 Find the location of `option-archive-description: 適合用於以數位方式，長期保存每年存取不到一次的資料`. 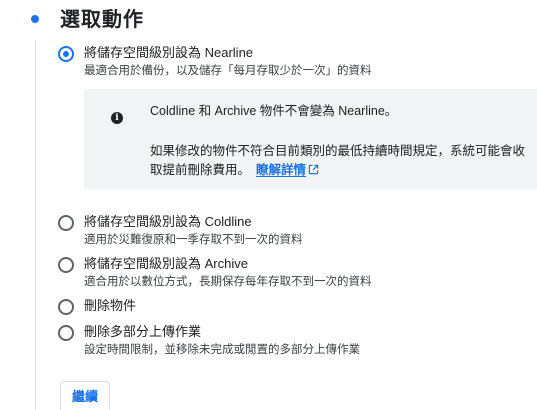

option-archive-description: 適合用於以數位方式，長期保存每年存取不到一次的資料 is located at coordinates (228, 282).